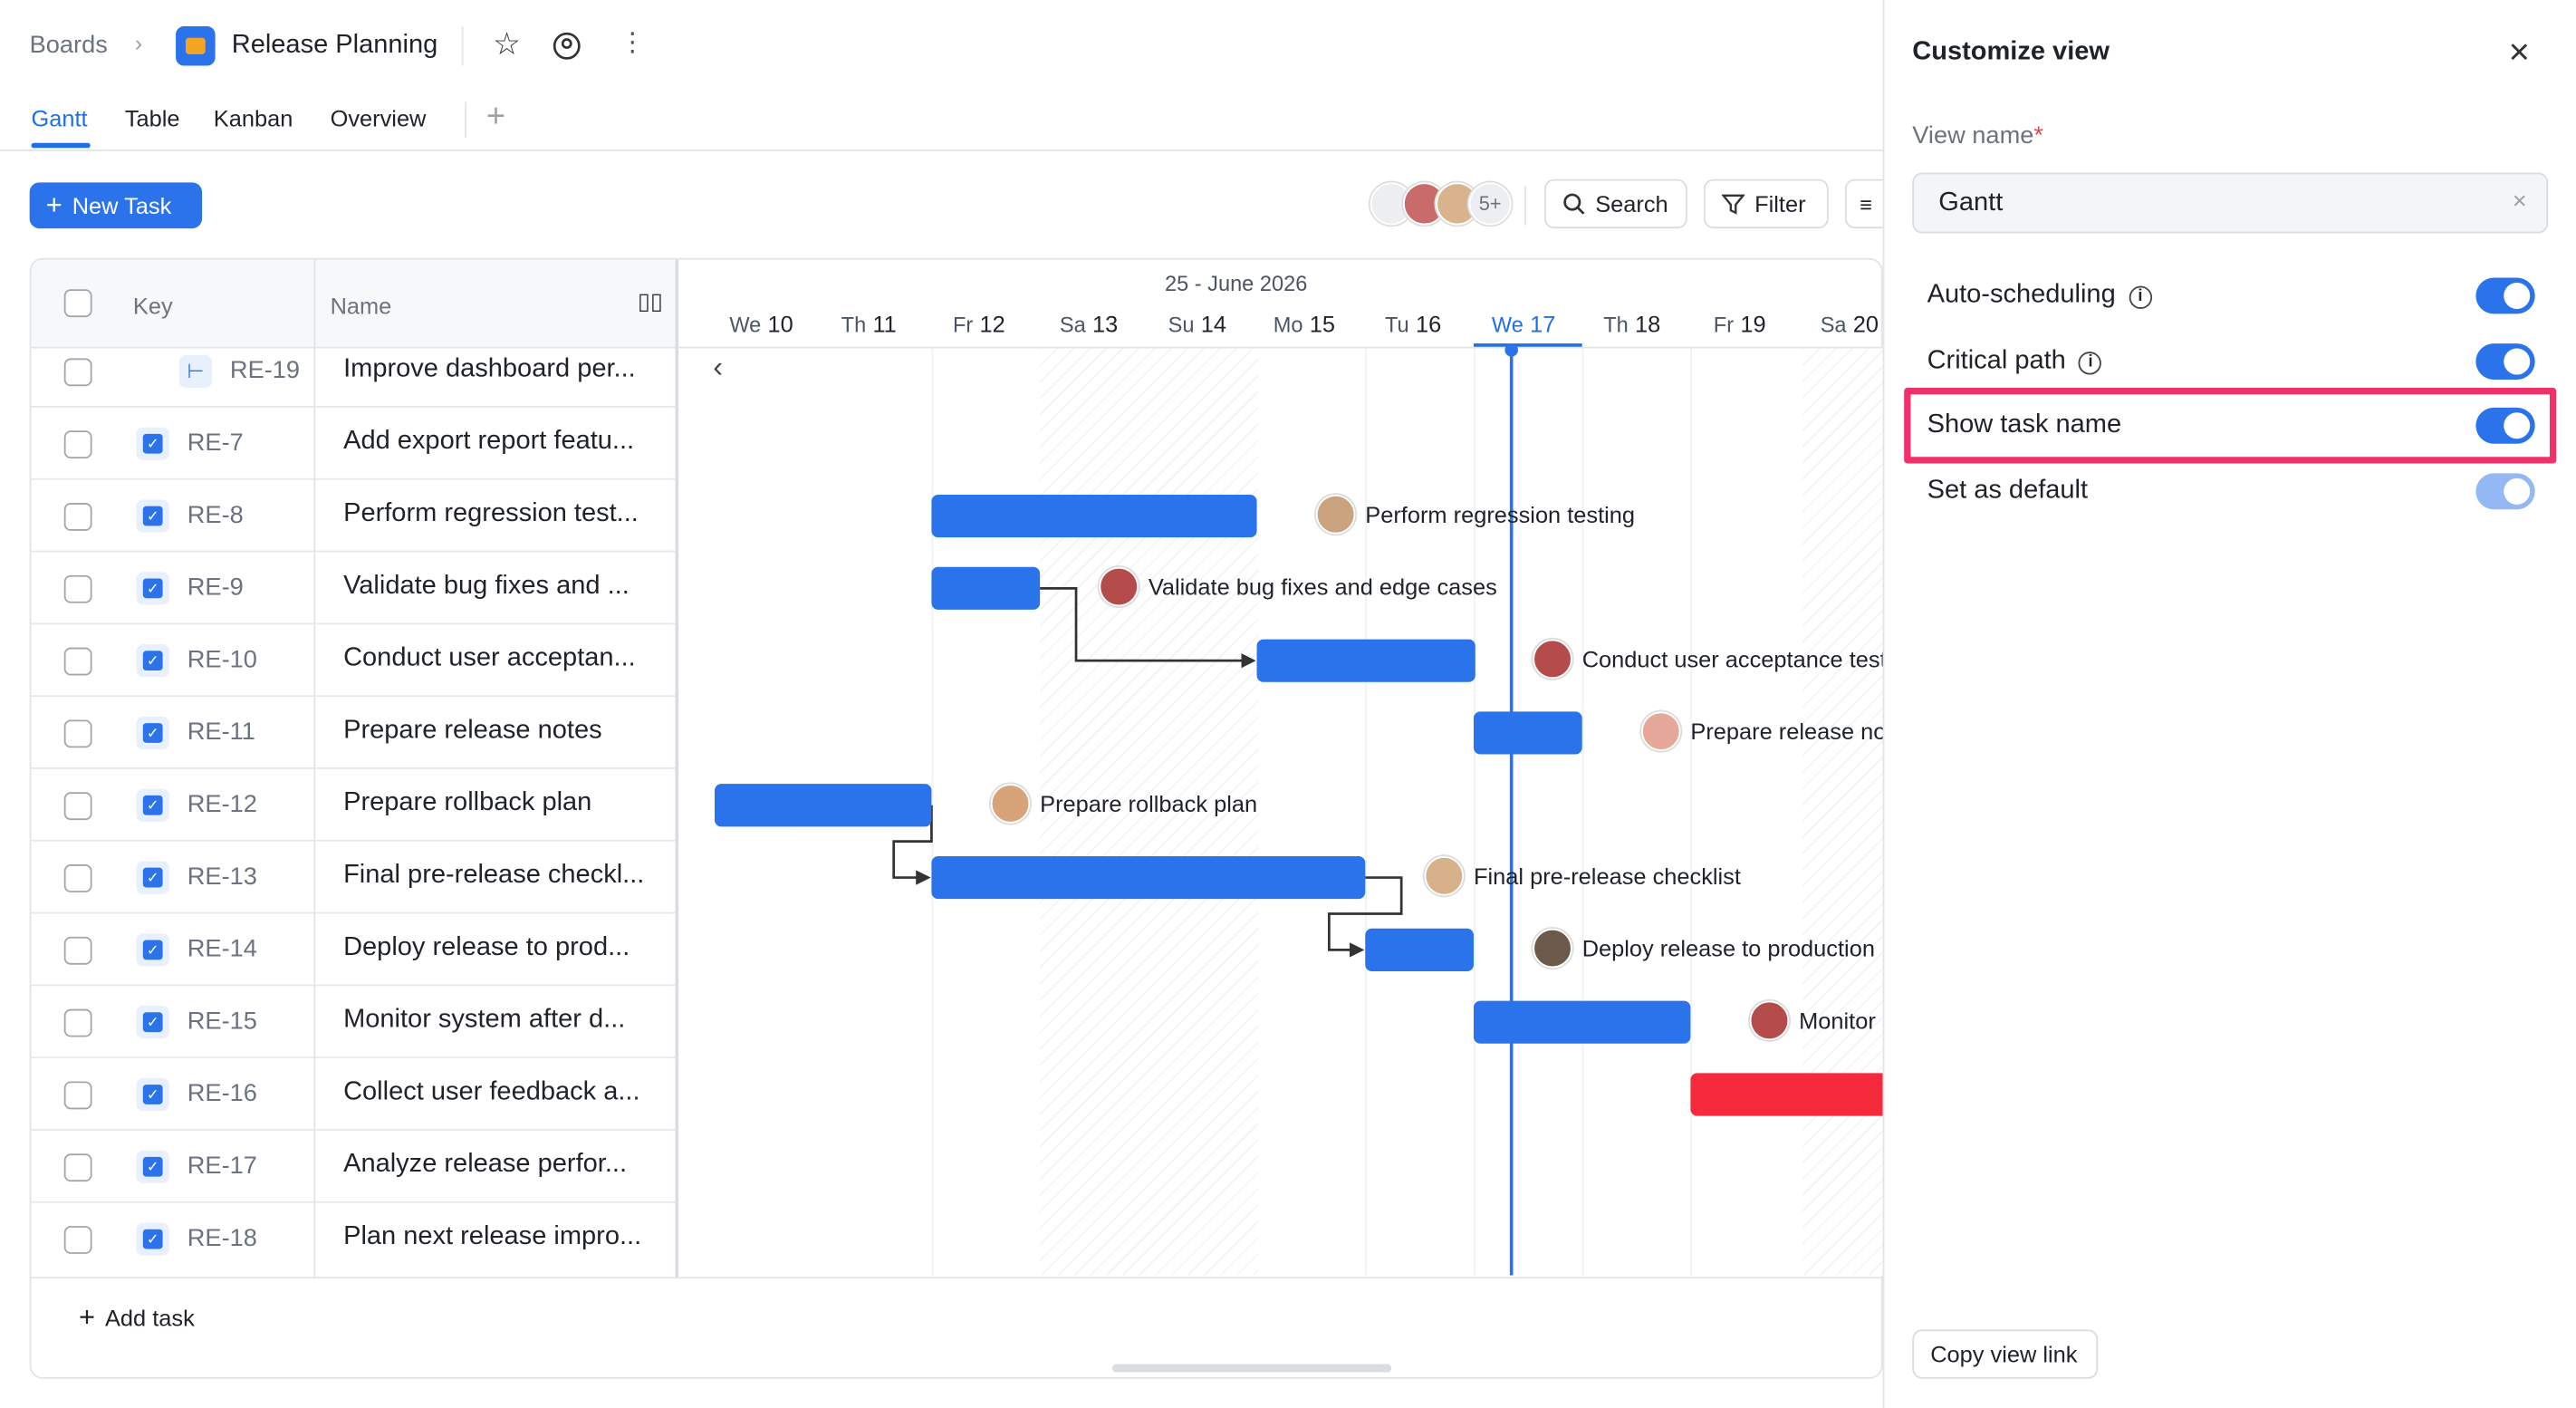  I want to click on gantt-bar-label: Prepare rollback plan, so click(1123, 804).